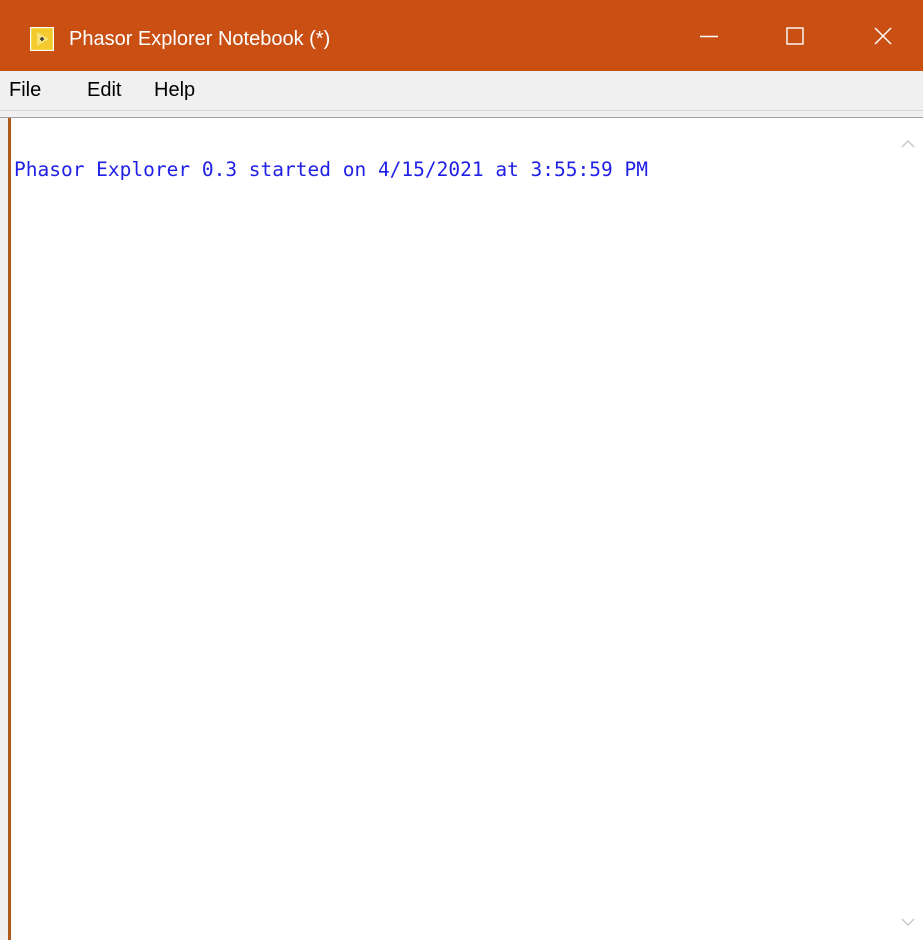  I want to click on left-gutter, so click(4, 529).